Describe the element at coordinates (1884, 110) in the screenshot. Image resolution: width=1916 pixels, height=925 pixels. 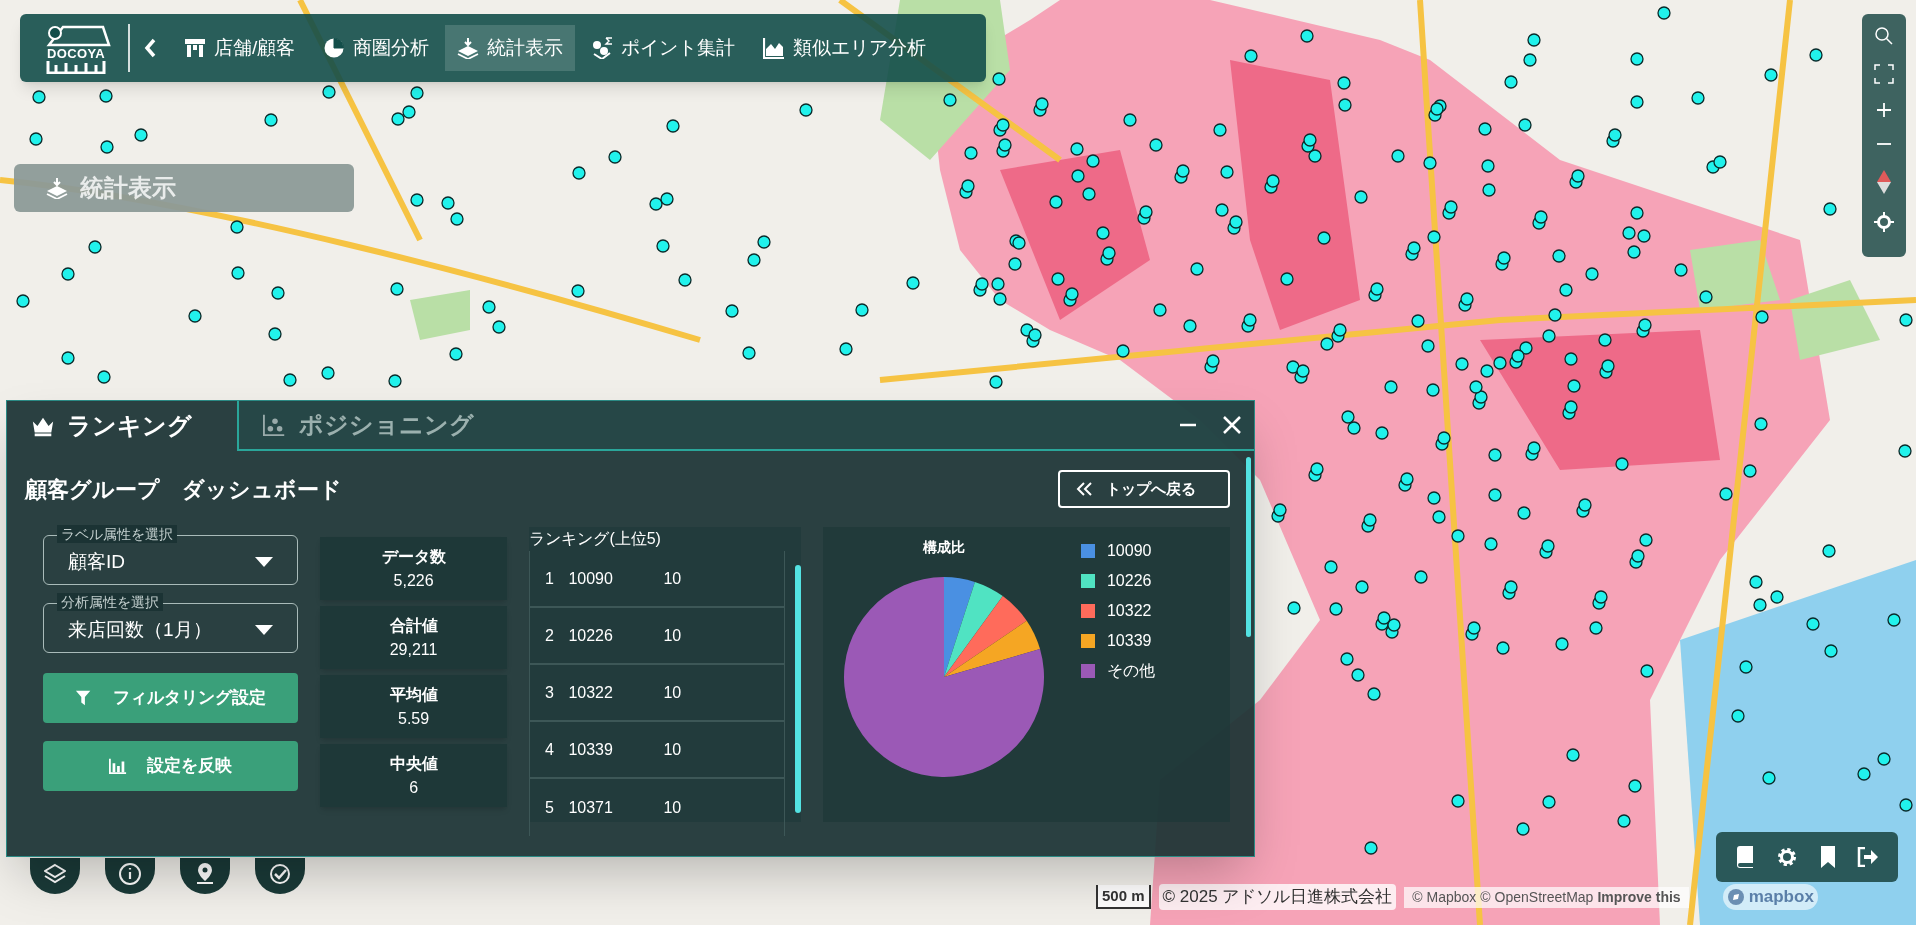
I see `zoom-in-icon` at that location.